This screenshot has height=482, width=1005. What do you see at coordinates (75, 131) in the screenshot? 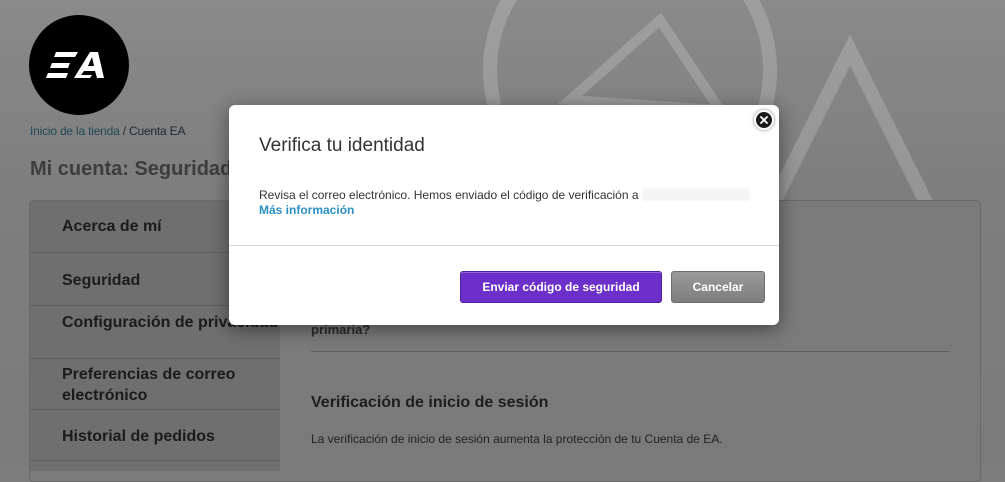
I see `breadcrumb-store-link: Inicio de la tienda` at bounding box center [75, 131].